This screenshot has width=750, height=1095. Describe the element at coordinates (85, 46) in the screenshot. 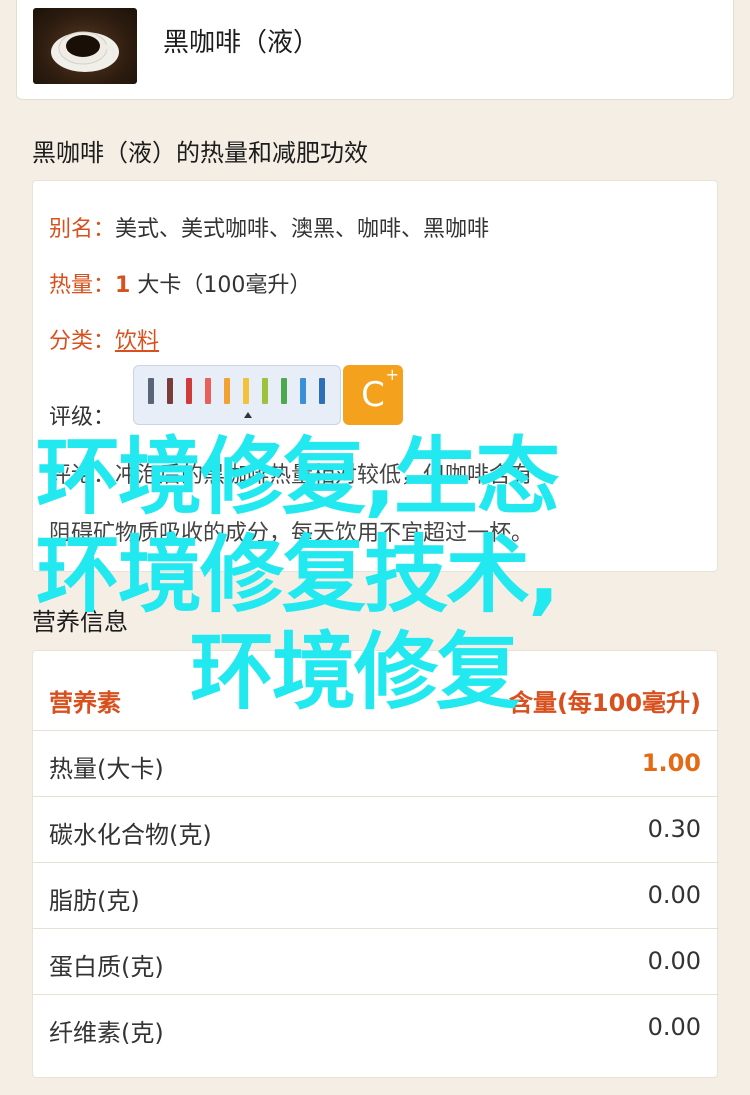

I see `coffee-cup-icon` at that location.